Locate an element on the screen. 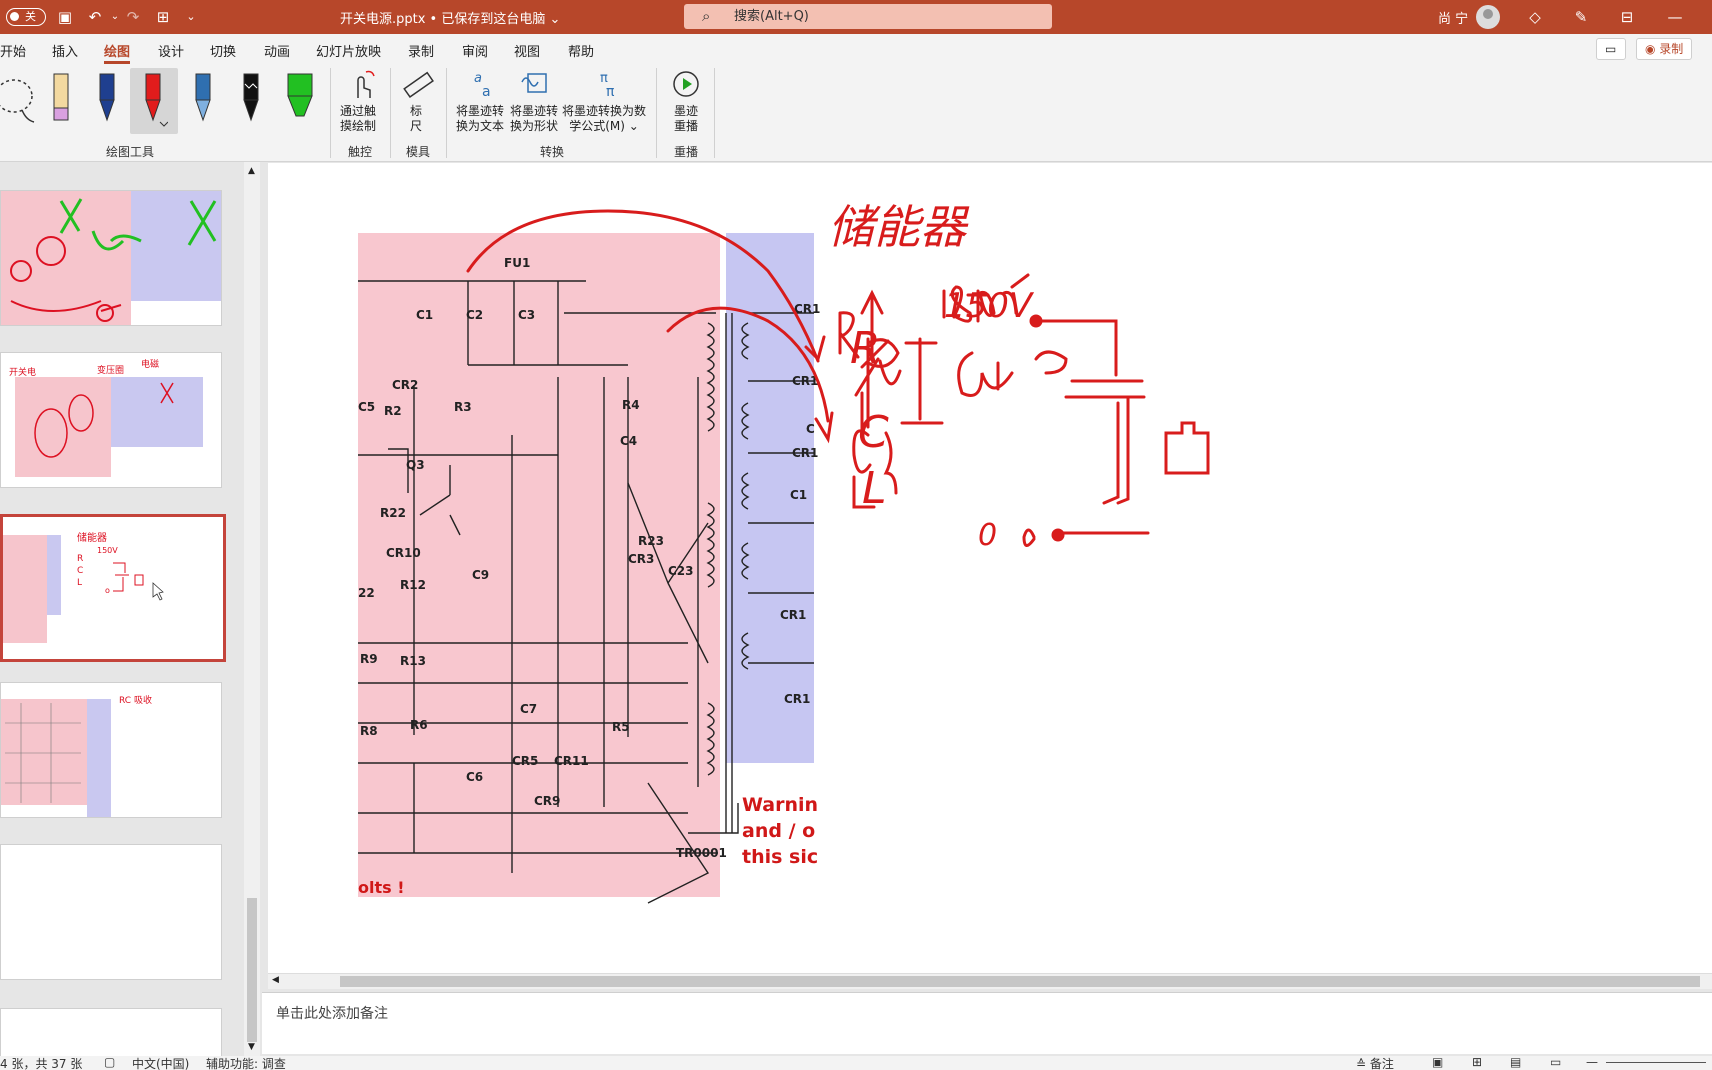  tab-transitions: 切换 is located at coordinates (223, 50).